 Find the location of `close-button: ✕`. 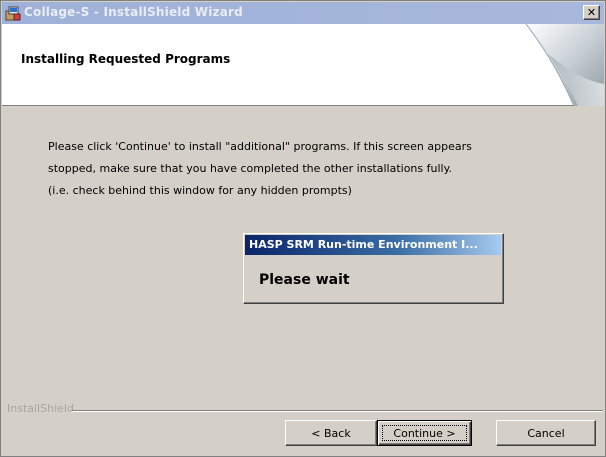

close-button: ✕ is located at coordinates (591, 12).